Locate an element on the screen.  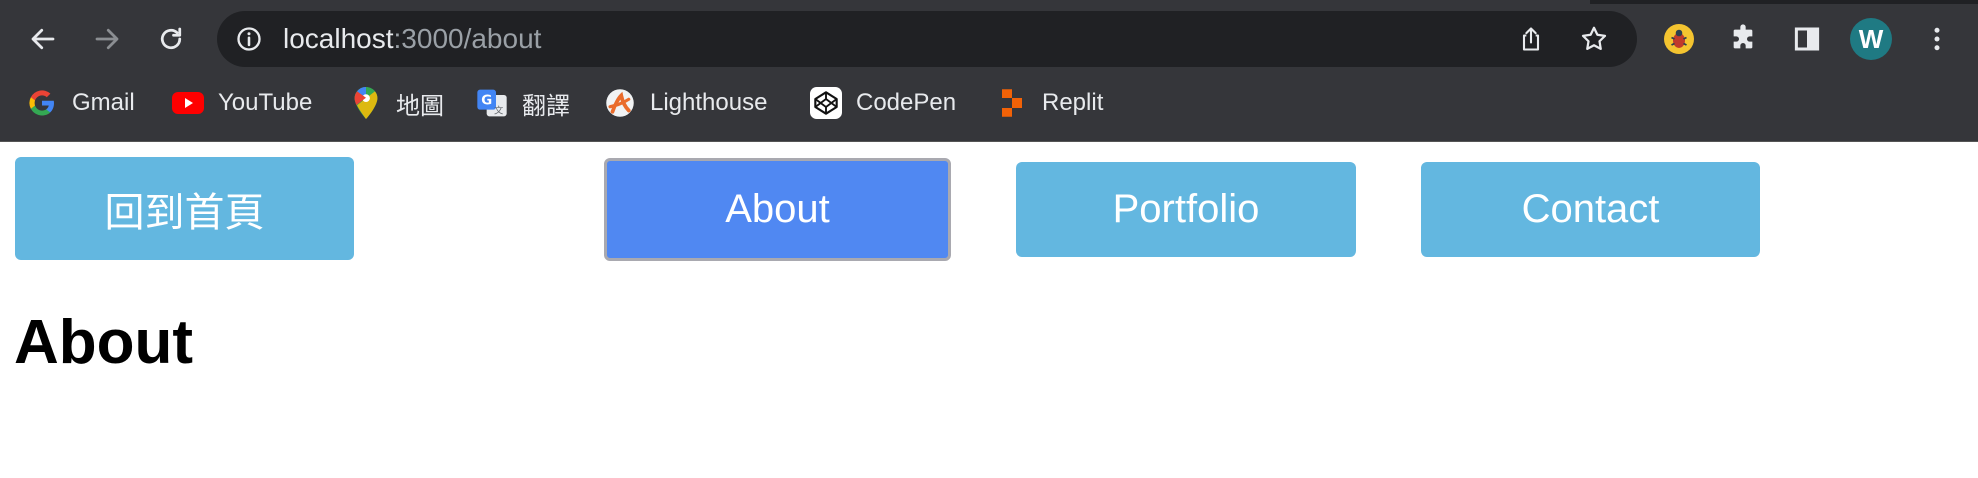
reload-button is located at coordinates (171, 39).